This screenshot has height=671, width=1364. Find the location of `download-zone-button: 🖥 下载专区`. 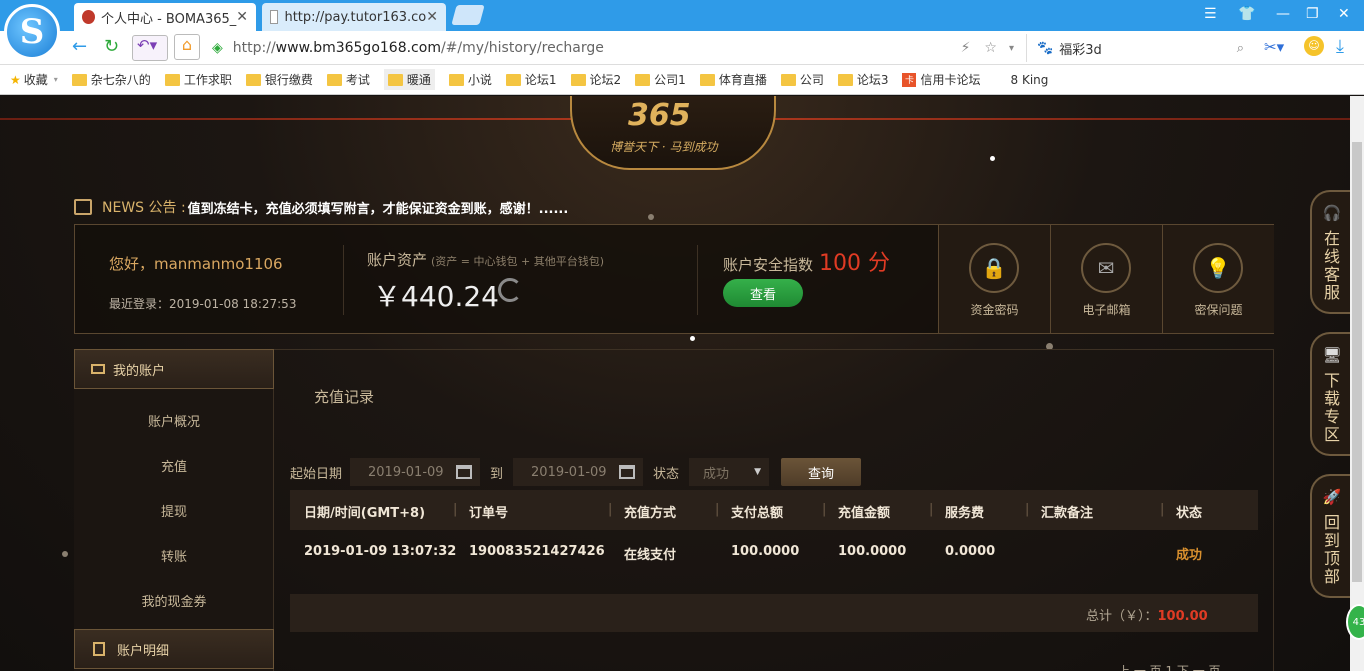

download-zone-button: 🖥 下载专区 is located at coordinates (1330, 394).